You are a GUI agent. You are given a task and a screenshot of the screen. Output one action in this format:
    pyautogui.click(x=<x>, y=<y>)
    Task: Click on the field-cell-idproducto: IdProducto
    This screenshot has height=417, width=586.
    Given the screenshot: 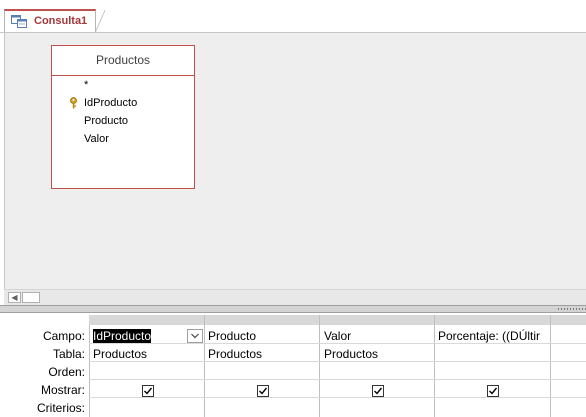 What is the action you would take?
    pyautogui.click(x=122, y=336)
    